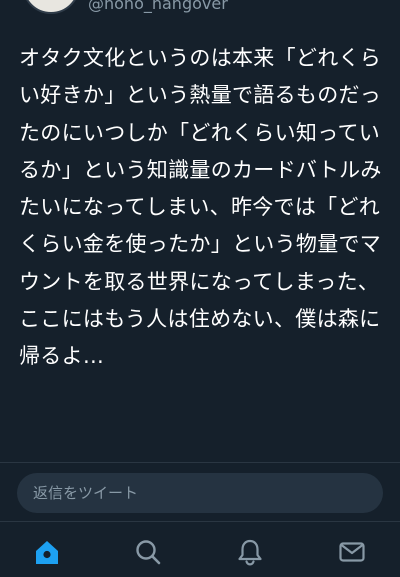 Image resolution: width=400 pixels, height=577 pixels. I want to click on search-icon, so click(148, 552).